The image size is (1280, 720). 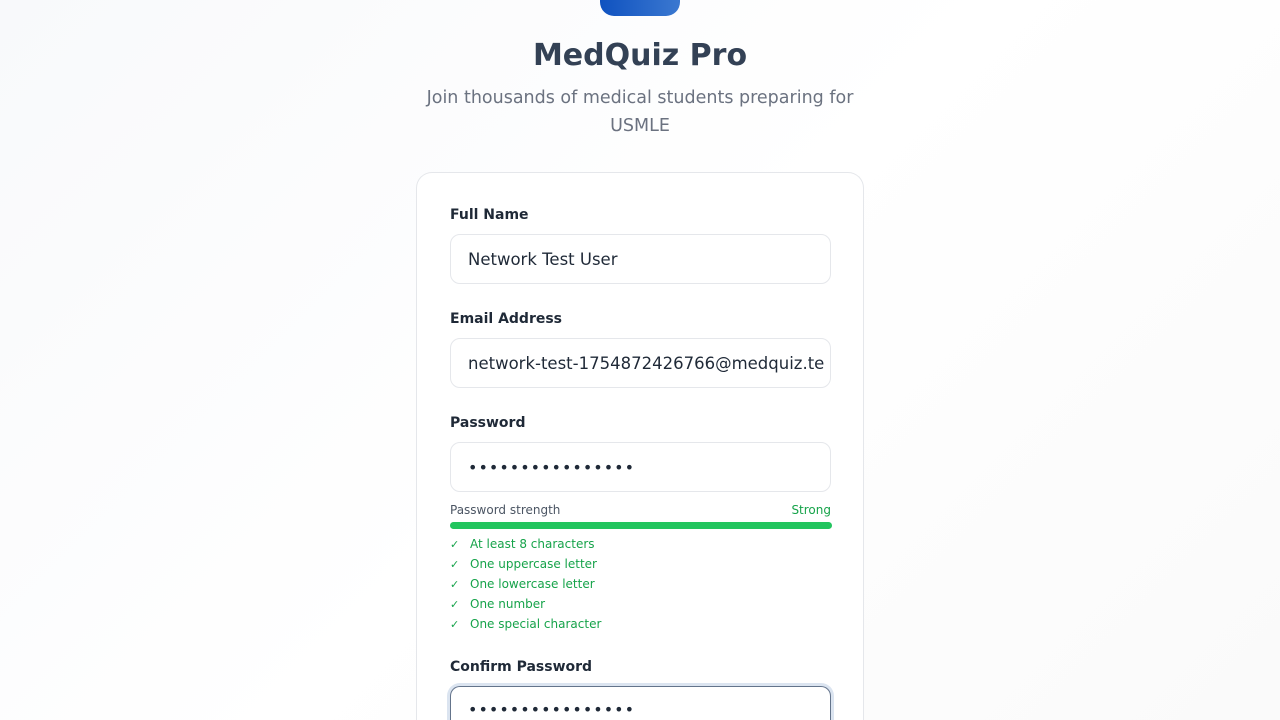 What do you see at coordinates (489, 215) in the screenshot?
I see `full-name-label: Full Name` at bounding box center [489, 215].